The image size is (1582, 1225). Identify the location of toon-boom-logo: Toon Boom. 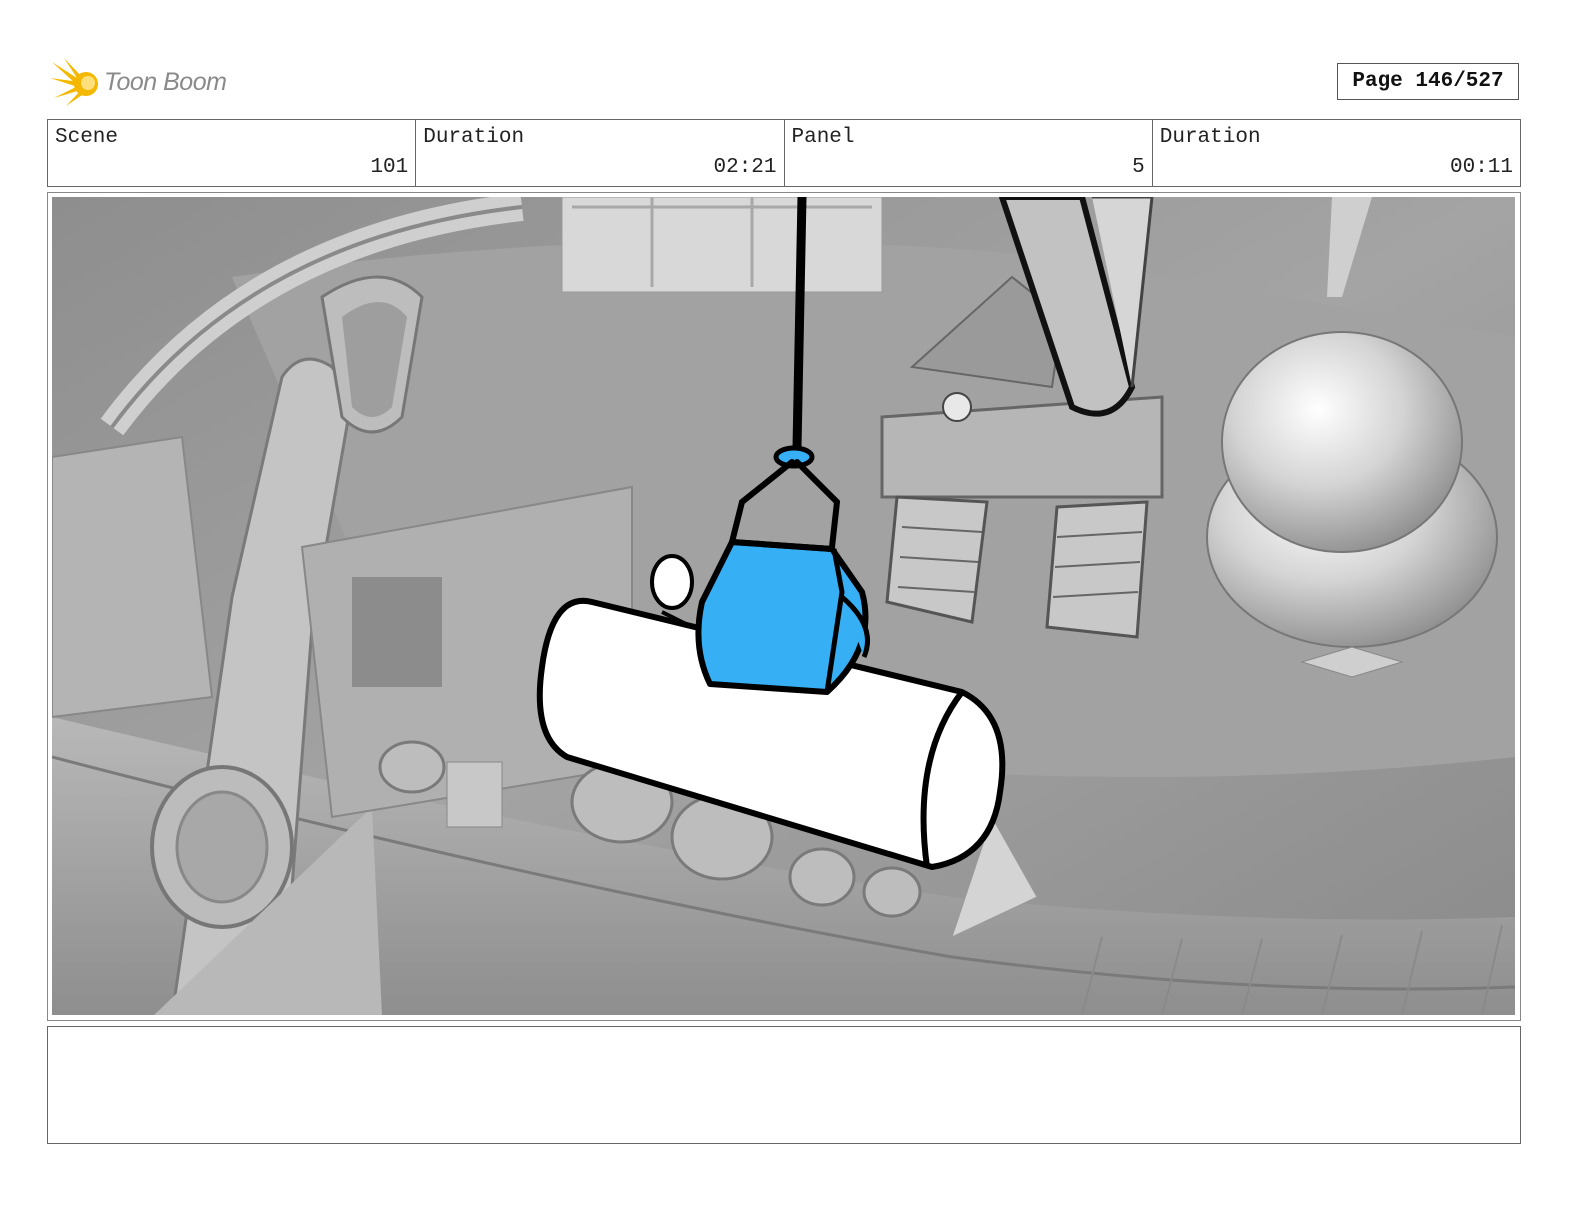
(150, 82).